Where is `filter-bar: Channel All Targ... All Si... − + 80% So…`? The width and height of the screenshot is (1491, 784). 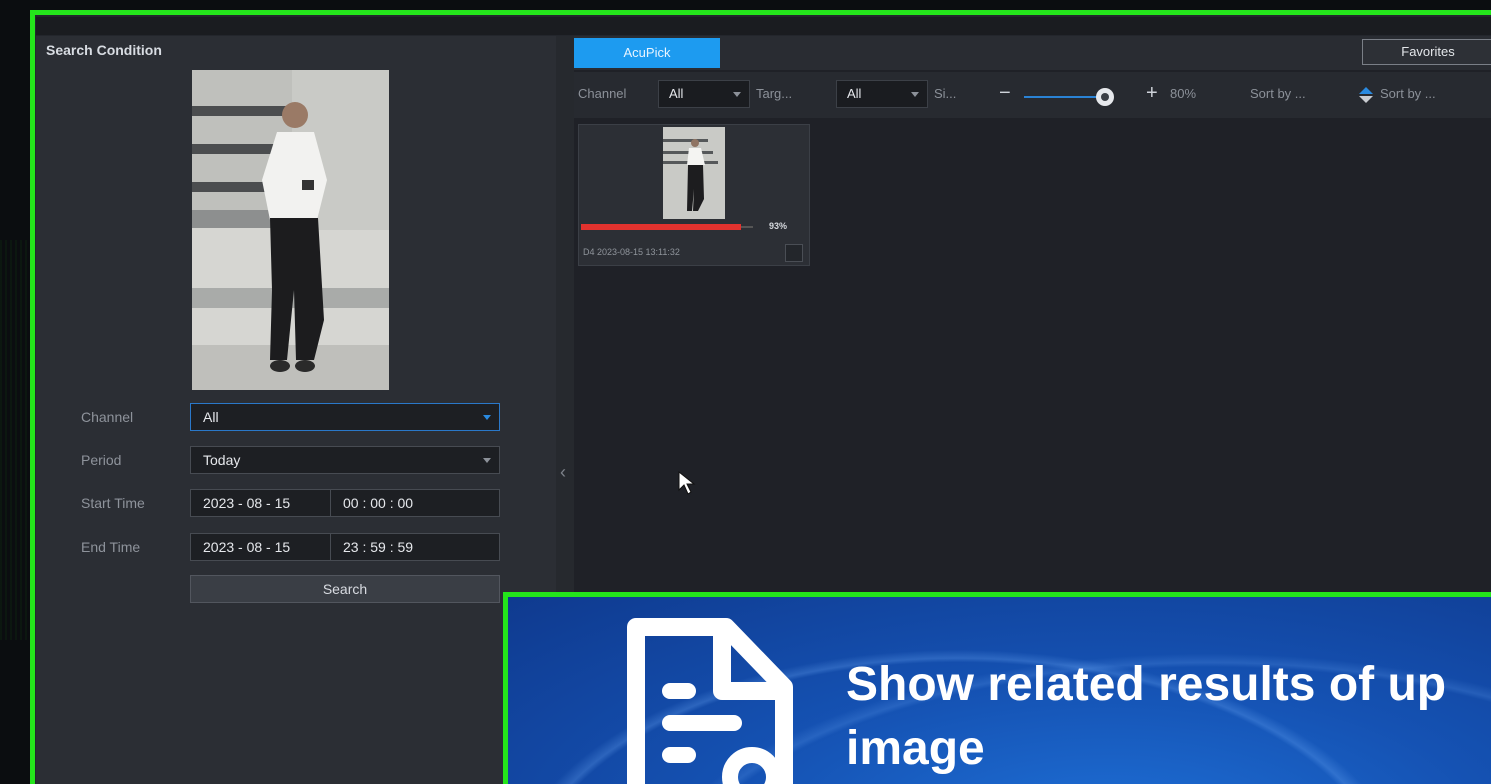 filter-bar: Channel All Targ... All Si... − + 80% So… is located at coordinates (1032, 95).